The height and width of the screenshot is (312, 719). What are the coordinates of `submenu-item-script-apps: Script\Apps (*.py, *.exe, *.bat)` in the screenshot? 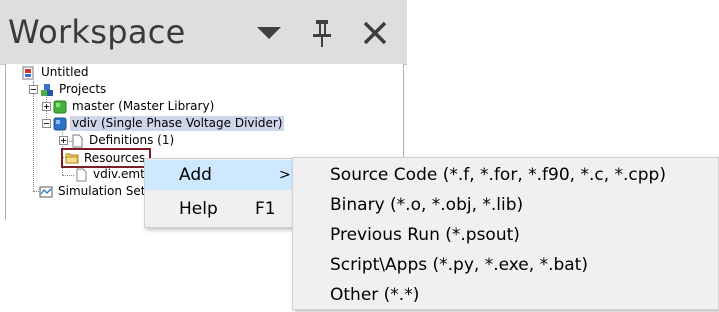 It's located at (505, 265).